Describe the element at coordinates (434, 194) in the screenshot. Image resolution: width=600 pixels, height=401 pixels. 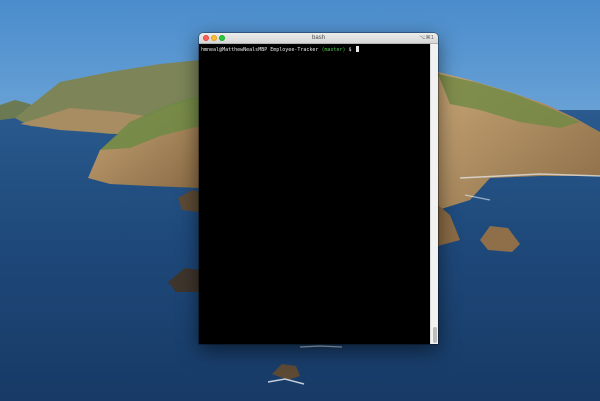
I see `scrollbar` at that location.